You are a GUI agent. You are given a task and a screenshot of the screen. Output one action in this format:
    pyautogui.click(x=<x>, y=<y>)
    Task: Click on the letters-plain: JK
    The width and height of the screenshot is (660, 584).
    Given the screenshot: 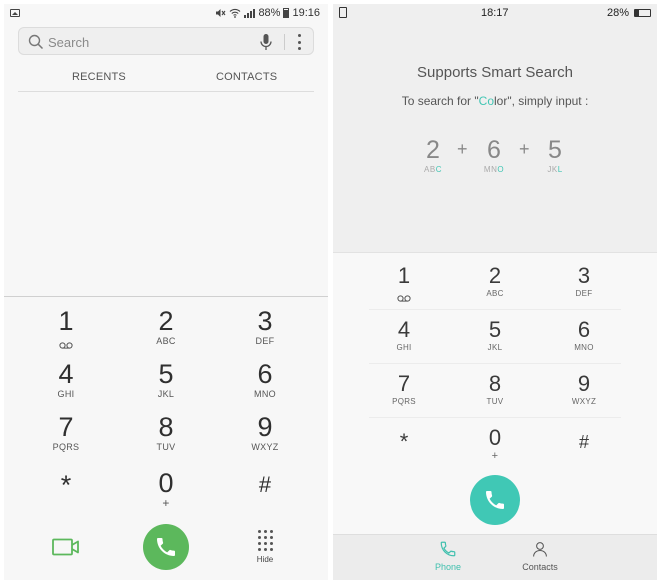 What is the action you would take?
    pyautogui.click(x=552, y=169)
    